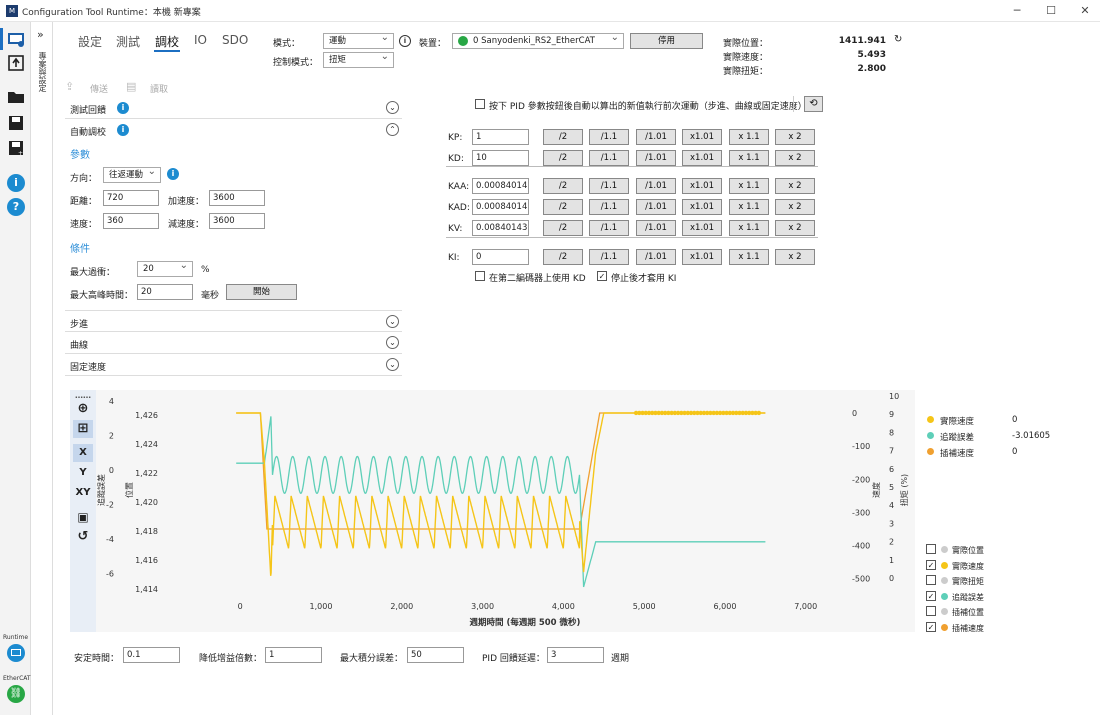  I want to click on kad-mult-button: x 1.1, so click(749, 207).